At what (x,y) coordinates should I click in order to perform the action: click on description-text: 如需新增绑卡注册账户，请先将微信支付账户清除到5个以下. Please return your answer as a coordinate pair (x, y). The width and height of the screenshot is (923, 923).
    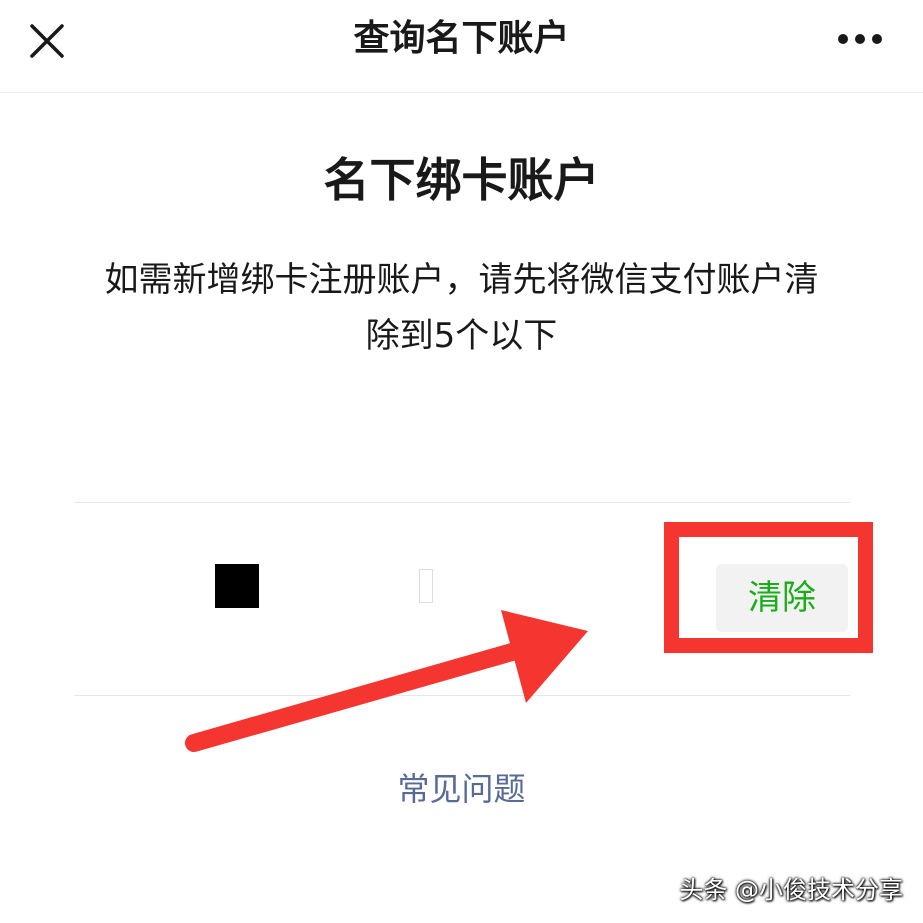
    Looking at the image, I should click on (461, 308).